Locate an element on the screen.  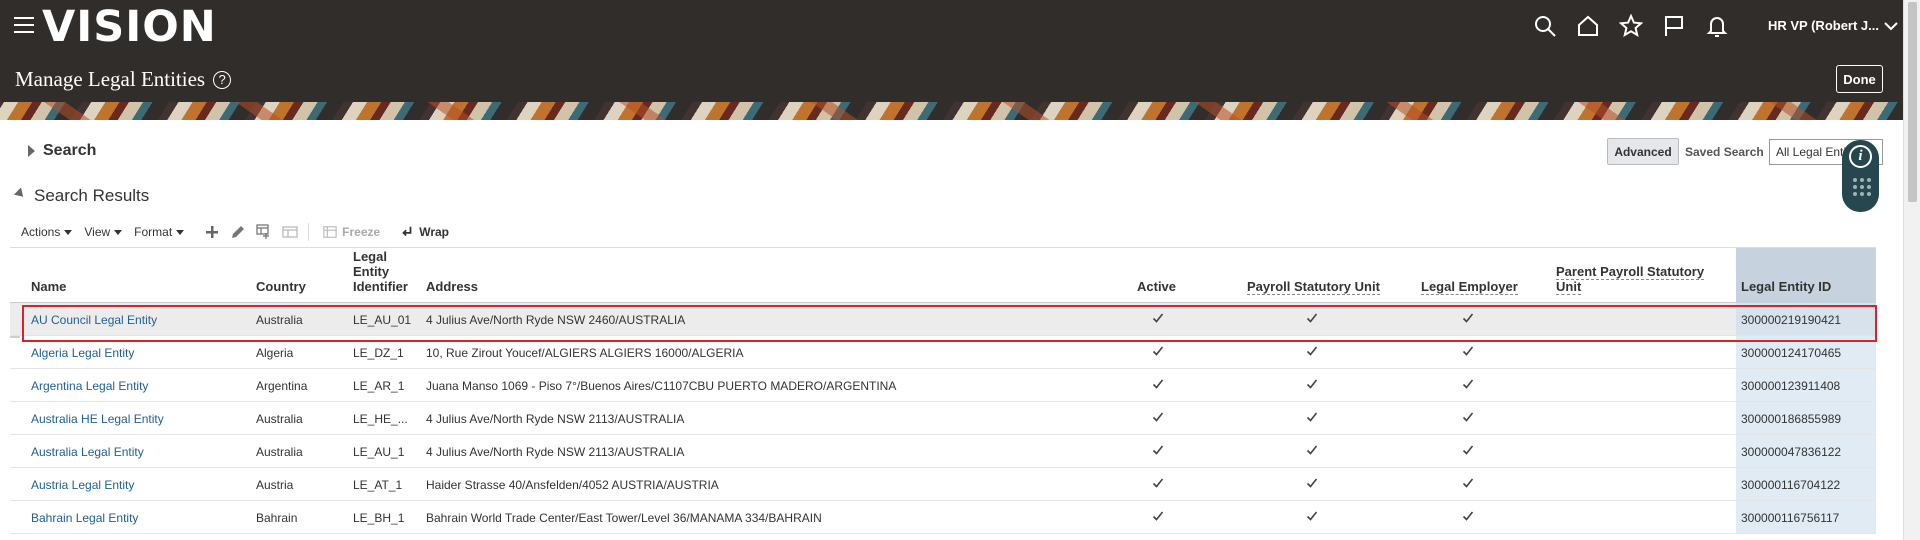
done-button: Done is located at coordinates (1859, 79).